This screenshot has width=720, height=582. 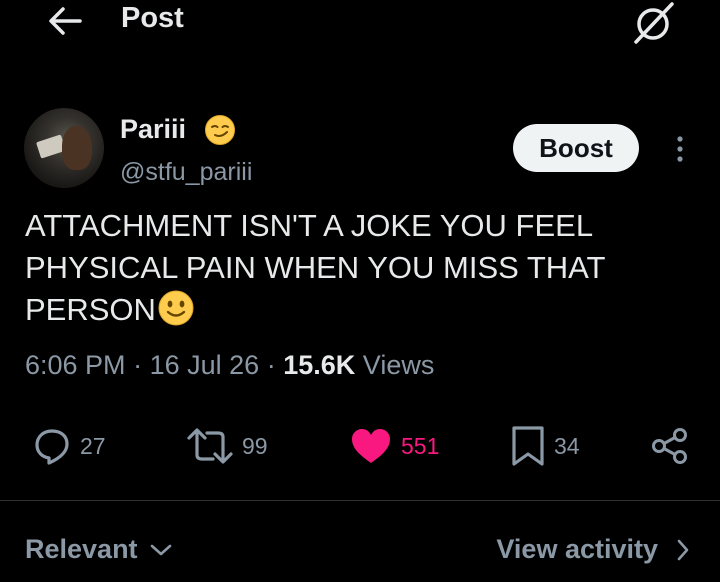 I want to click on view-activity-label: View activity, so click(x=577, y=549).